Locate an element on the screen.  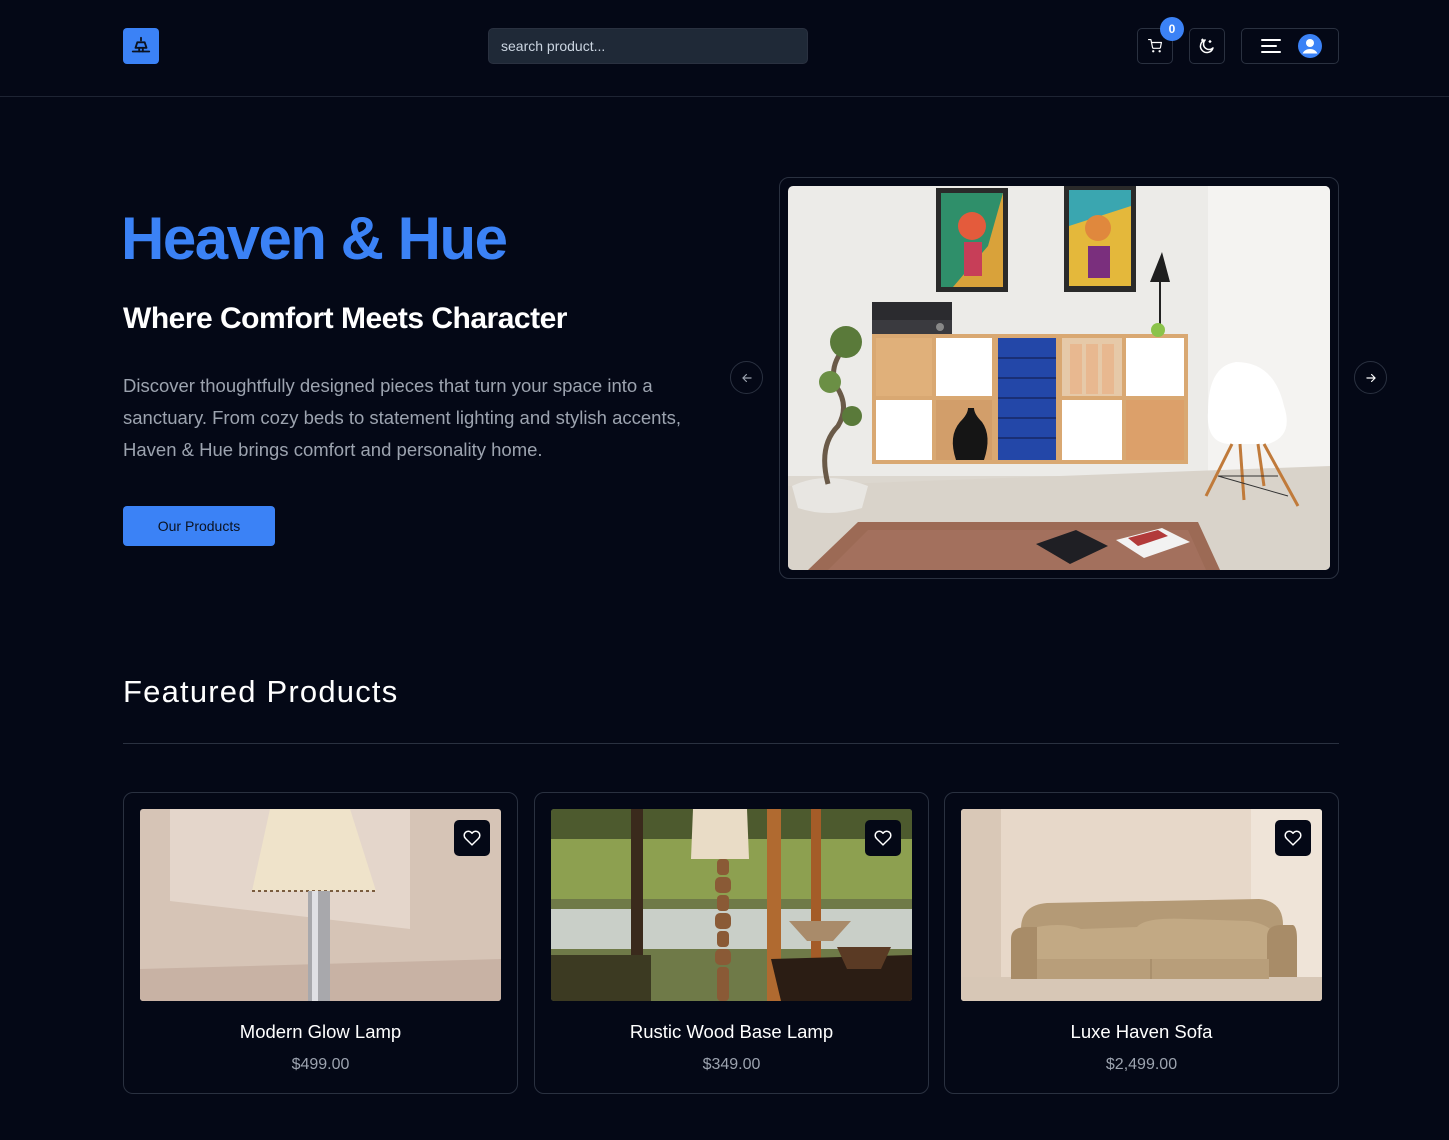
product-card: Luxe Haven Sofa $2,499.00 is located at coordinates (1141, 943).